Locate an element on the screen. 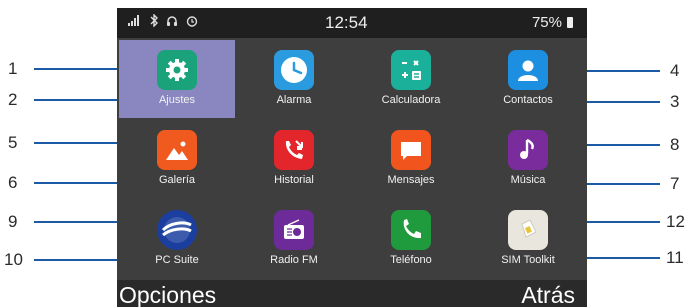 The width and height of the screenshot is (695, 307). sim-card-icon is located at coordinates (528, 230).